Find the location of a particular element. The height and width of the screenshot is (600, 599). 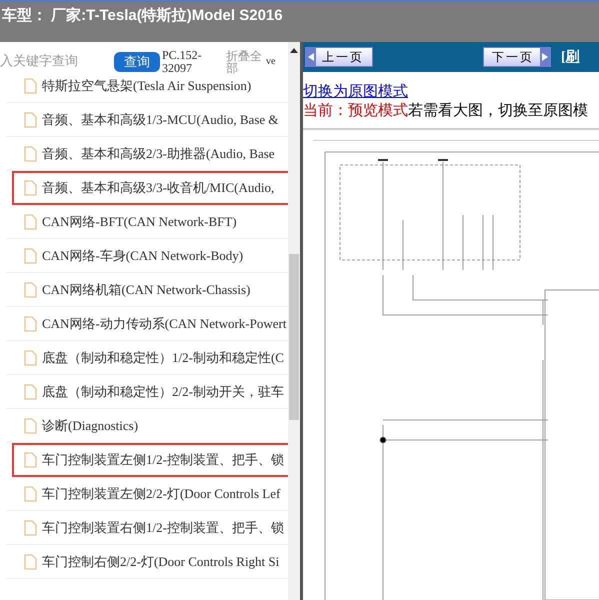

page-title: 车型： 厂家:T-Tesla(特斯拉)Model S2016 is located at coordinates (142, 15).